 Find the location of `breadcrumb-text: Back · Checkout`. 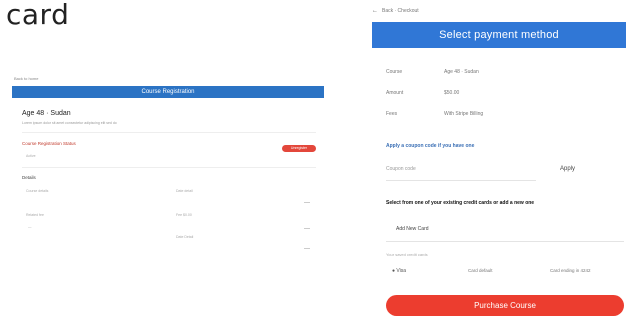

breadcrumb-text: Back · Checkout is located at coordinates (400, 11).